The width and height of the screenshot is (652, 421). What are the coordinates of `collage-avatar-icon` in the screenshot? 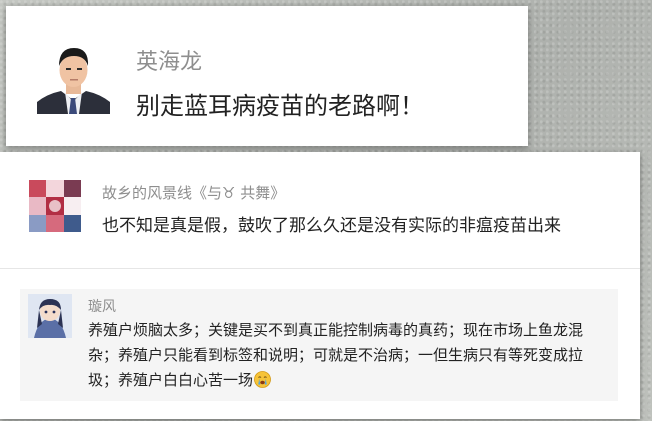 It's located at (55, 206).